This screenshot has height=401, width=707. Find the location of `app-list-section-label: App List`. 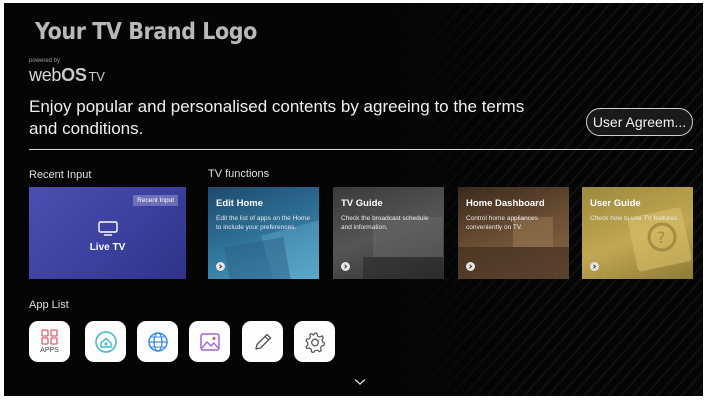

app-list-section-label: App List is located at coordinates (49, 305).